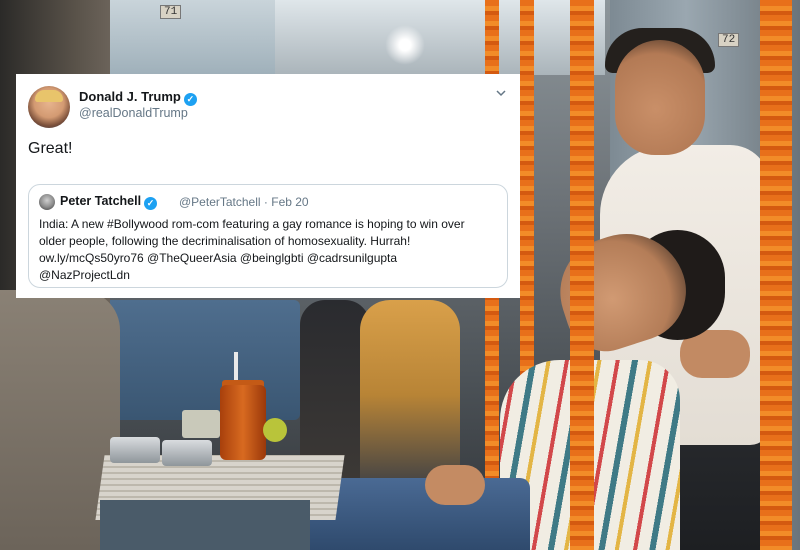 The image size is (800, 550). What do you see at coordinates (660, 97) in the screenshot?
I see `smiling-man-face` at bounding box center [660, 97].